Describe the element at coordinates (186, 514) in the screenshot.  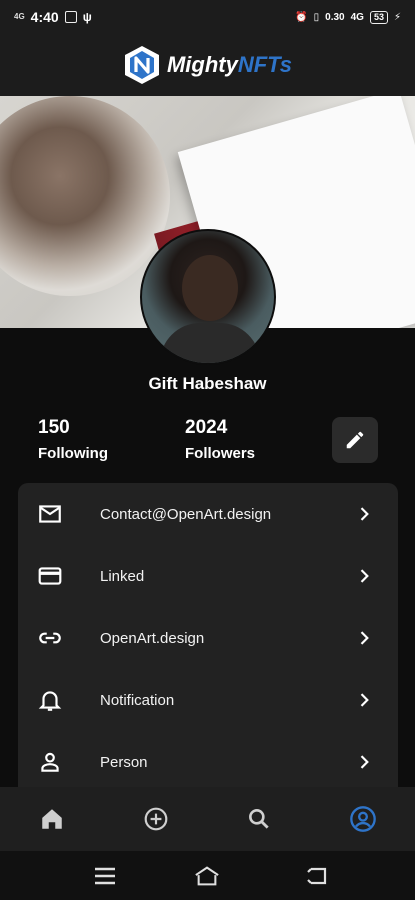
I see `menu-label: Contact@OpenArt.design` at that location.